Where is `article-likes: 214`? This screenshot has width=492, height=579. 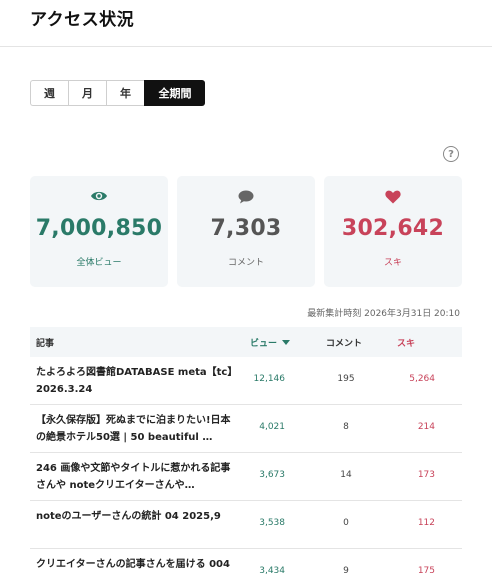
article-likes: 214 is located at coordinates (426, 427).